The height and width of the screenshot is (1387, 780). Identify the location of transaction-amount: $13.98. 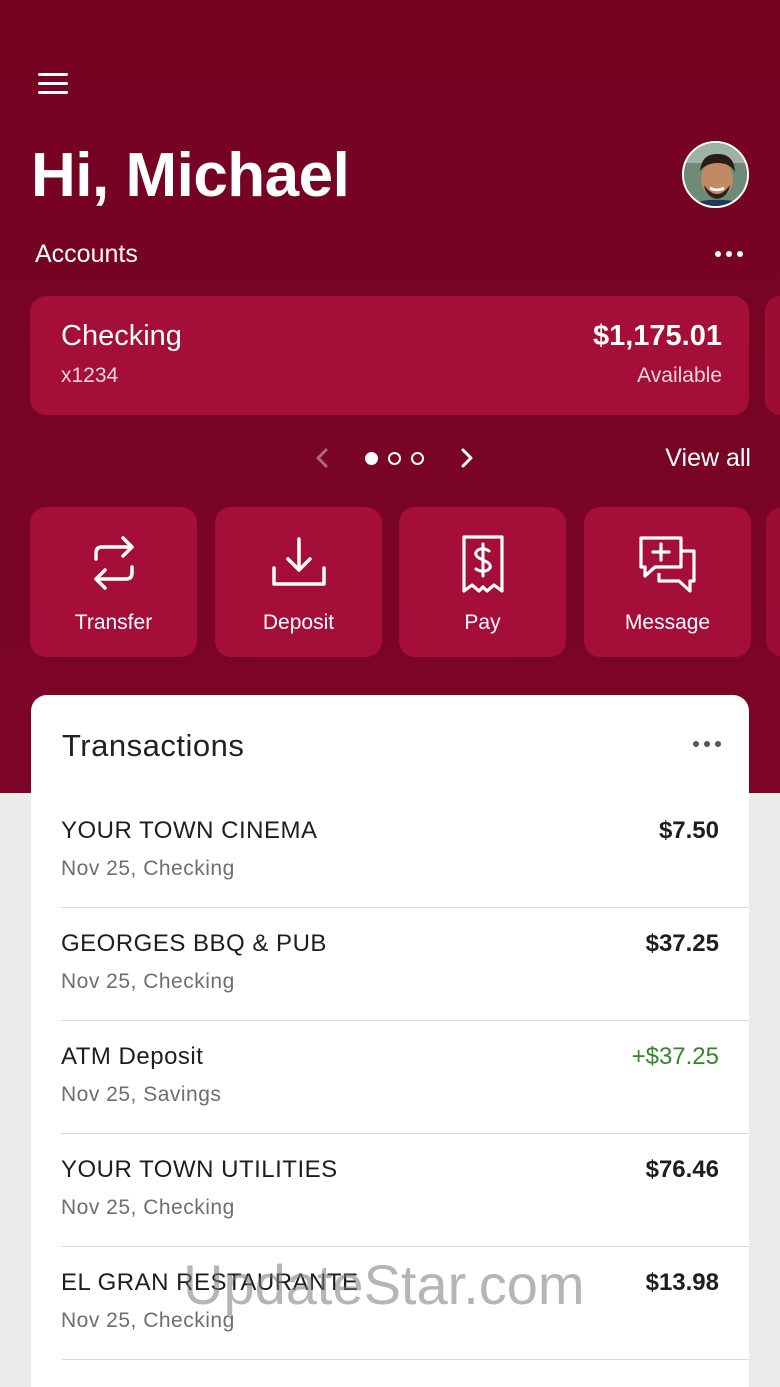
(682, 1282).